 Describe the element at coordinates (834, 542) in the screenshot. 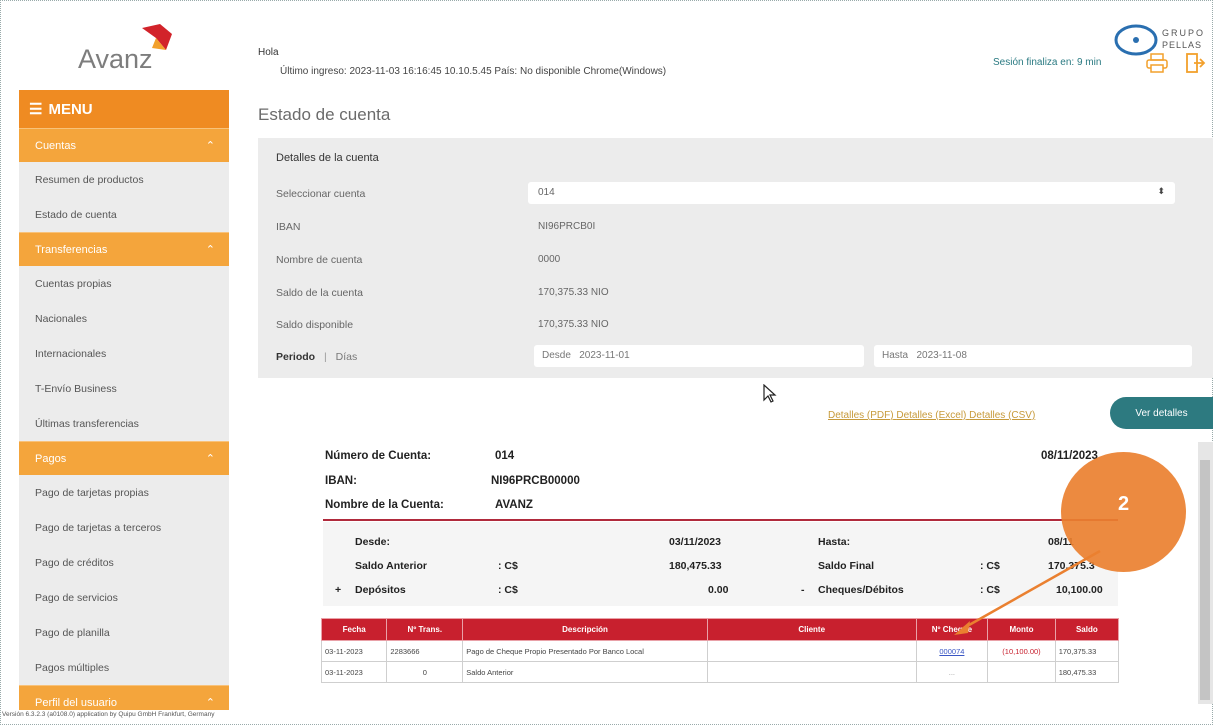

I see `hasta-summary-label: Hasta:` at that location.